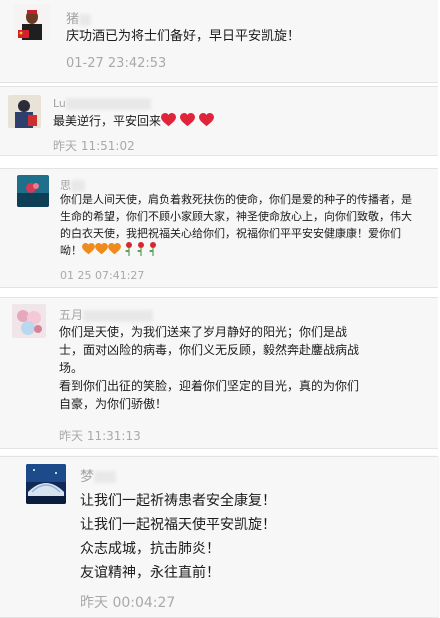  Describe the element at coordinates (106, 314) in the screenshot. I see `commenter-name: 五月` at that location.